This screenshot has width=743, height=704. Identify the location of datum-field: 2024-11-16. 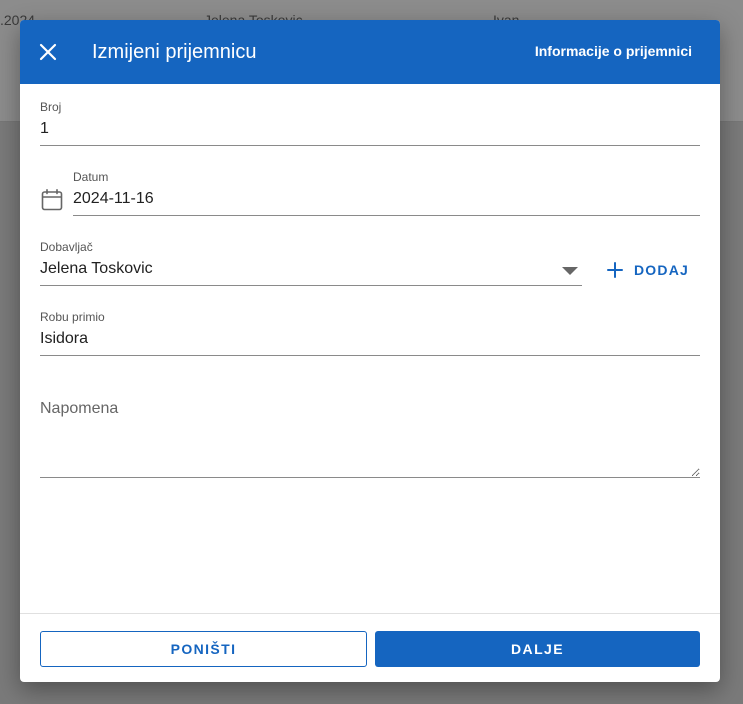
(386, 202).